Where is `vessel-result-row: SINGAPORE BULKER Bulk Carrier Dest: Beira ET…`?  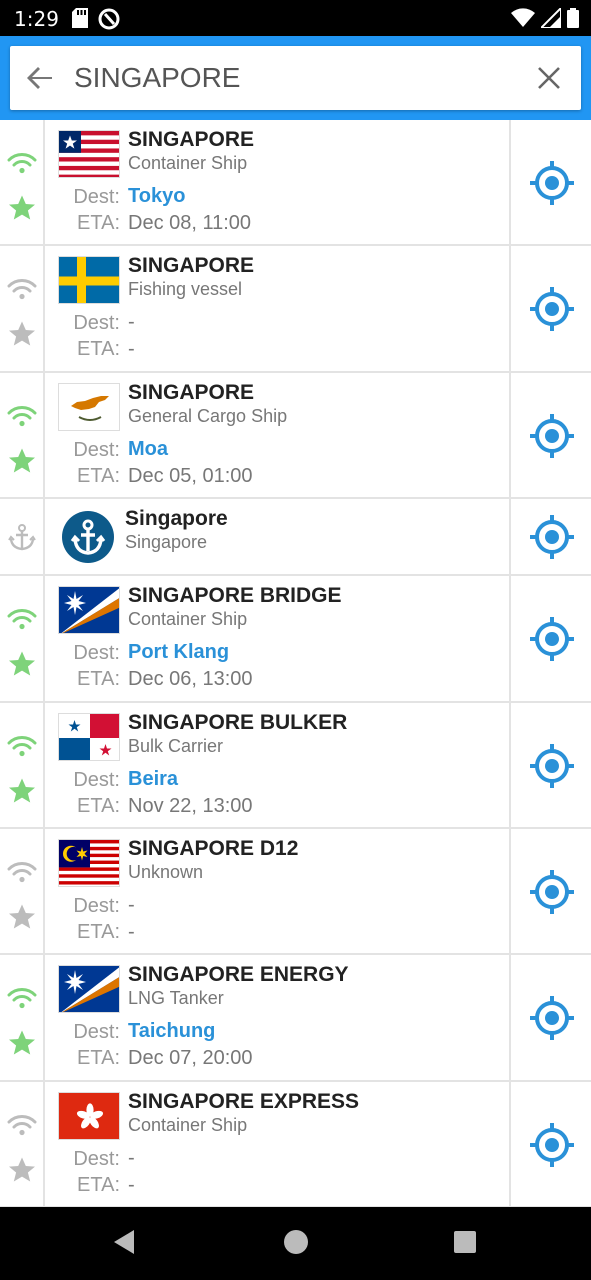 vessel-result-row: SINGAPORE BULKER Bulk Carrier Dest: Beira ET… is located at coordinates (295, 765).